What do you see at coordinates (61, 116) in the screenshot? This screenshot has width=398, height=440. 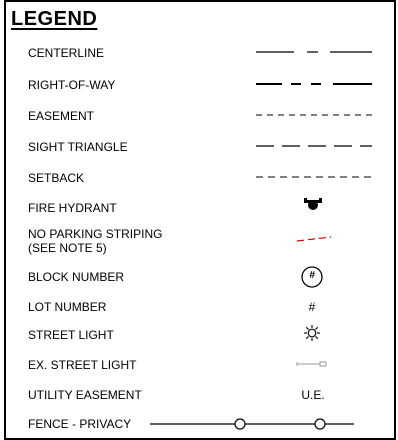 I see `label-easement: EASEMENT` at bounding box center [61, 116].